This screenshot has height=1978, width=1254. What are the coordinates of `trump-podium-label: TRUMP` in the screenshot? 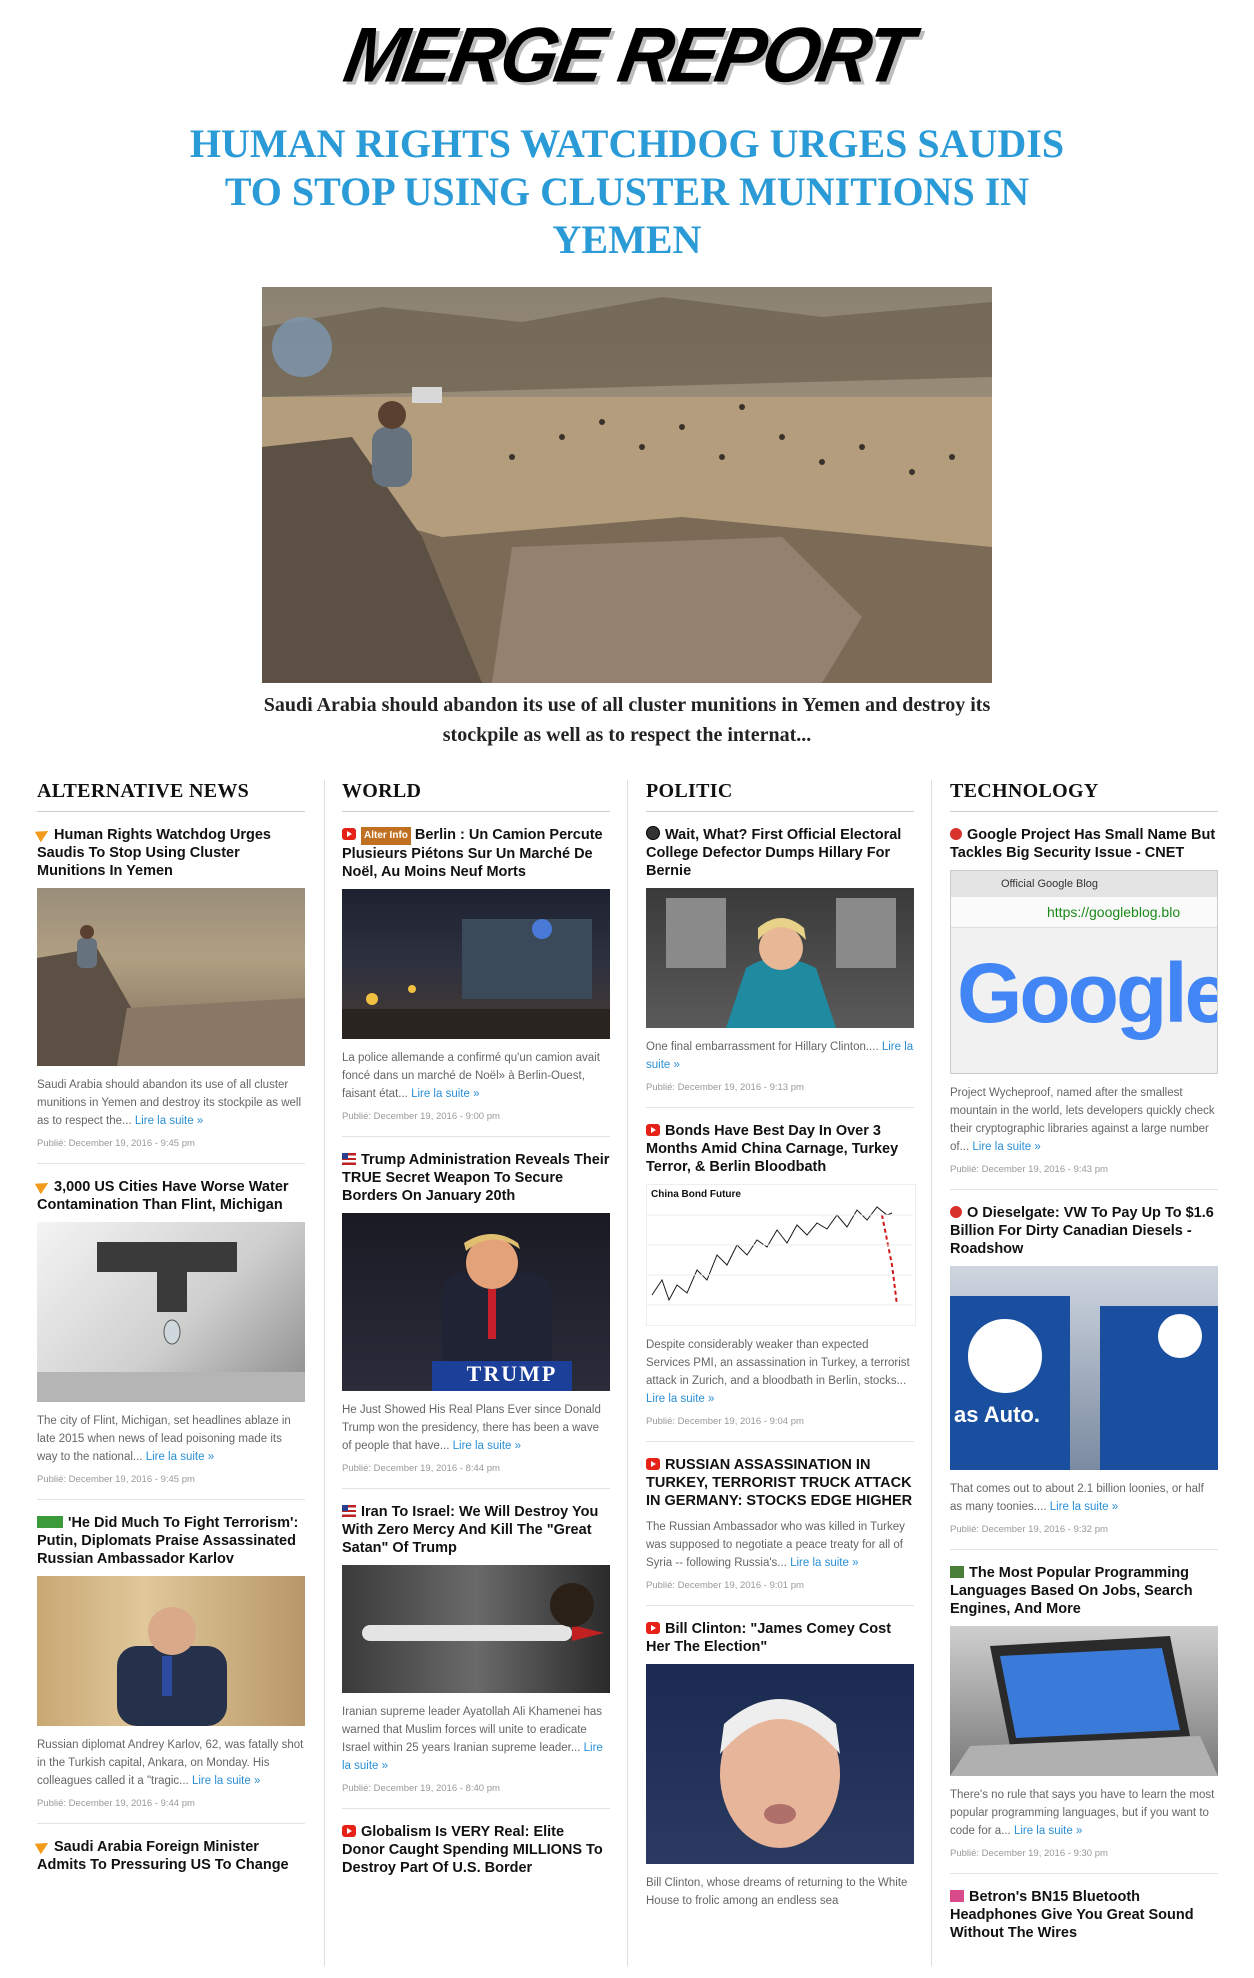 It's located at (512, 1373).